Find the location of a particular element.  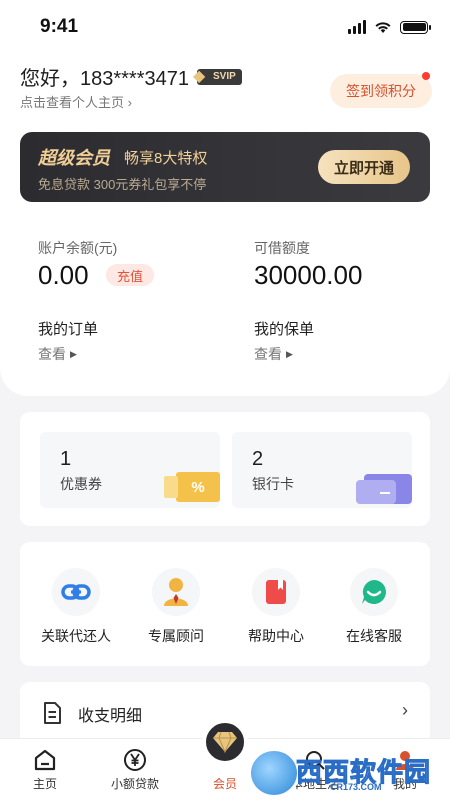

service-label: 专属顾问 is located at coordinates (176, 636).